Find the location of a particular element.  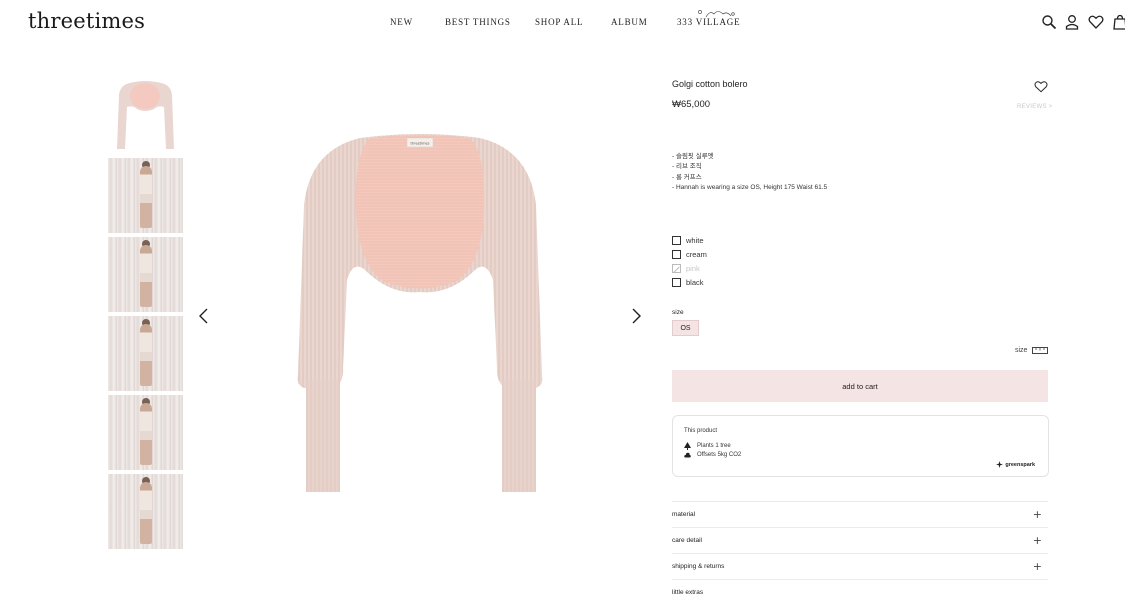

reviews-link: REVIEWS > is located at coordinates (1035, 107).